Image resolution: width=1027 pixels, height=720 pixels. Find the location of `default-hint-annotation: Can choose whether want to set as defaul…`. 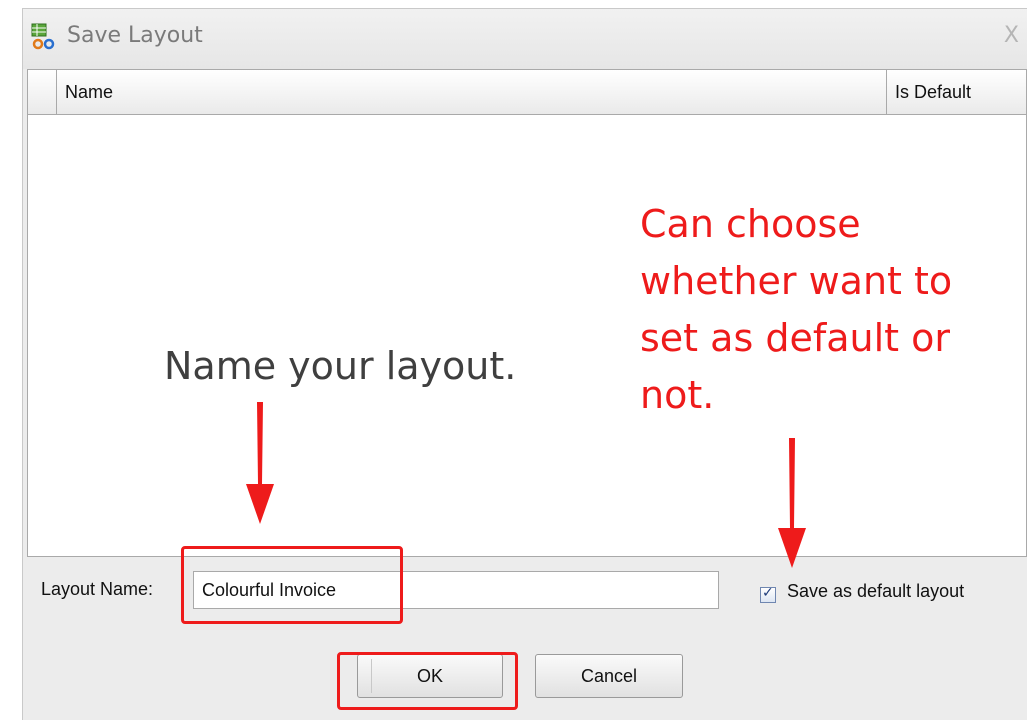

default-hint-annotation: Can choose whether want to set as defaul… is located at coordinates (796, 309).